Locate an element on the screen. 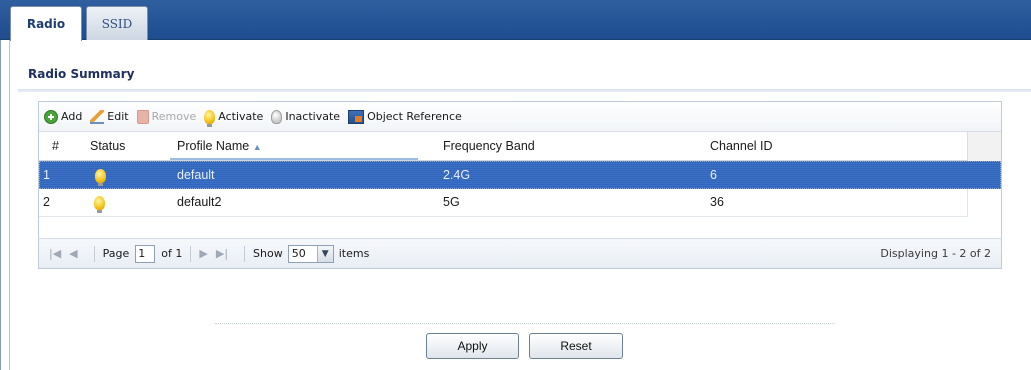  row-profile-name: default is located at coordinates (196, 175).